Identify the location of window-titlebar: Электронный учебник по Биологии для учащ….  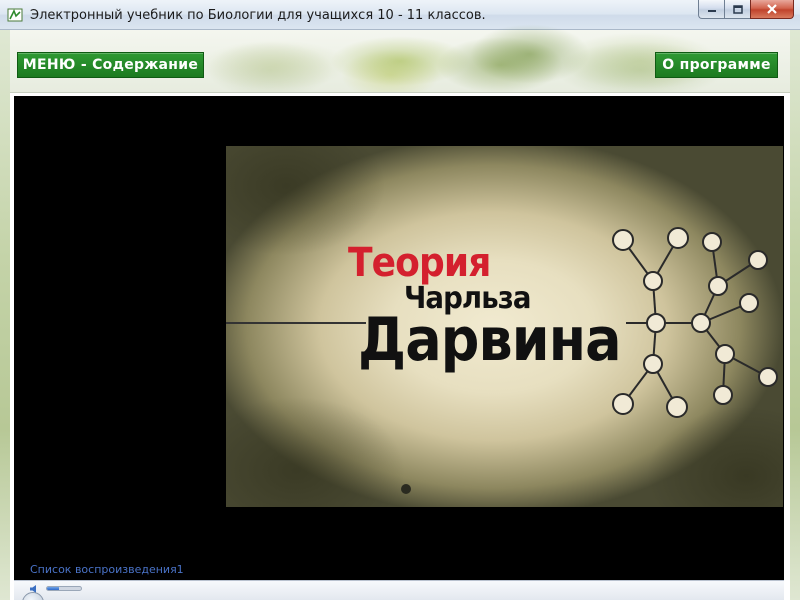
(400, 15).